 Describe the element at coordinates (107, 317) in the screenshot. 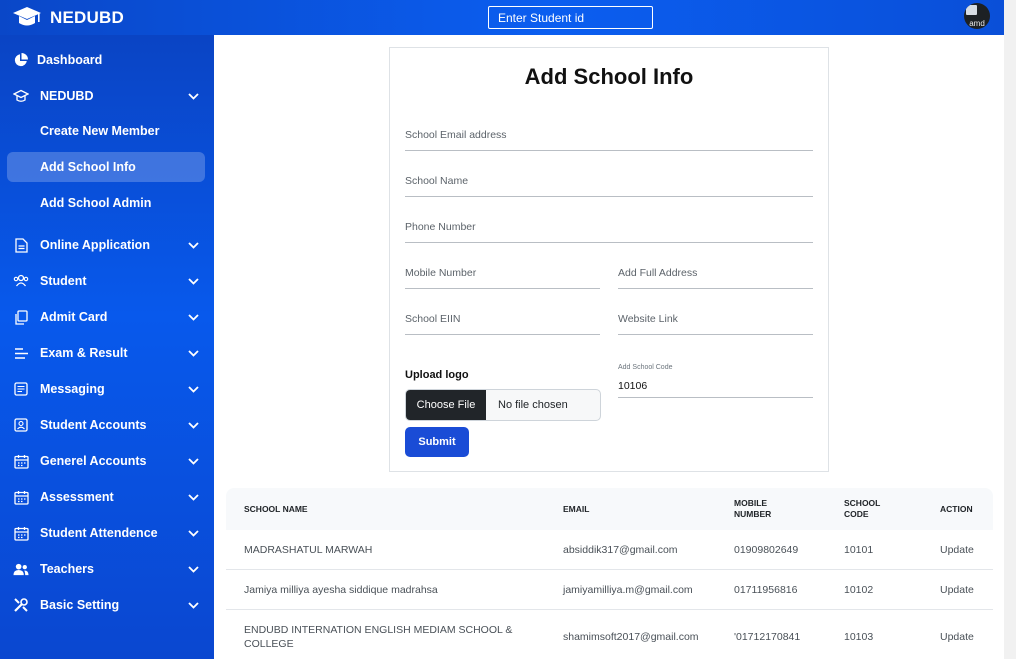

I see `sidebar-item-admit-card: Admit Card` at that location.